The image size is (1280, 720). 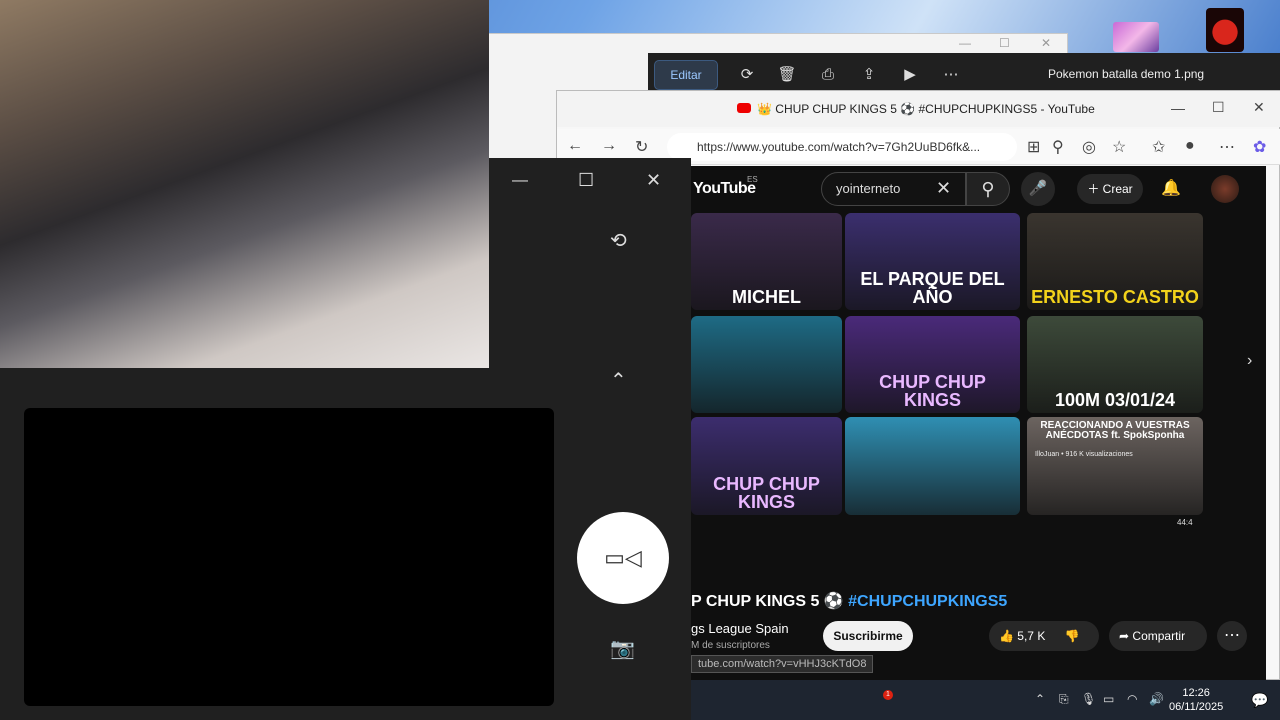 I want to click on share-button: ➦ Compartir, so click(x=1158, y=636).